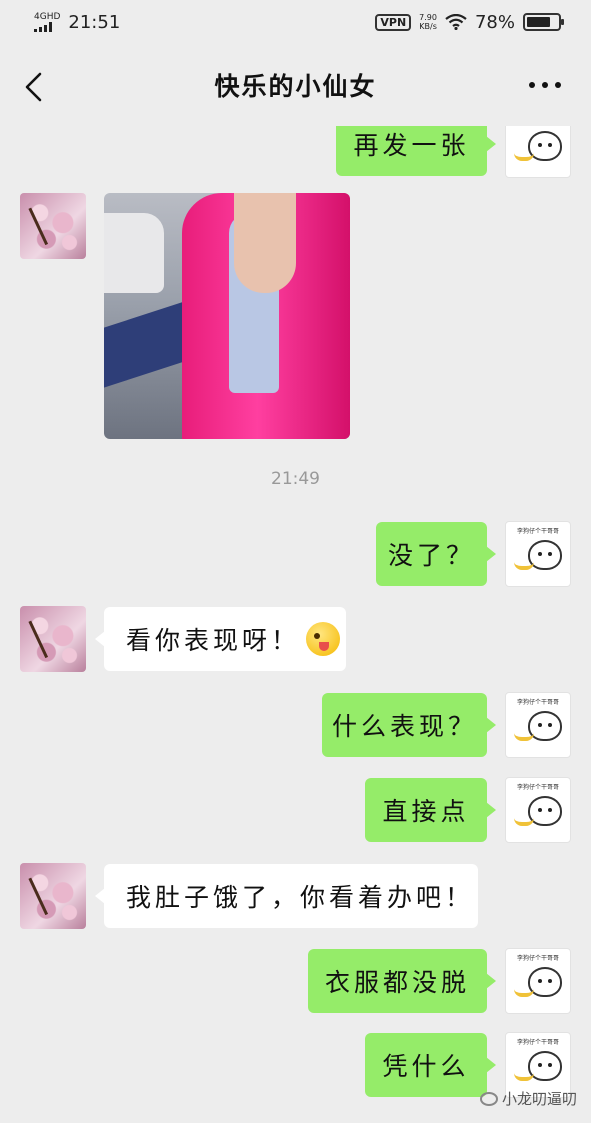 This screenshot has width=591, height=1123. I want to click on message-bubble: 什么表现？, so click(409, 725).